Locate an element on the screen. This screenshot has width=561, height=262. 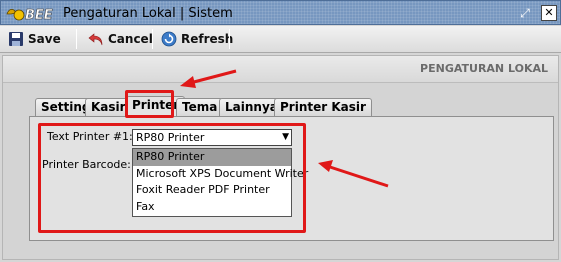
close-icon: ✕ is located at coordinates (549, 13).